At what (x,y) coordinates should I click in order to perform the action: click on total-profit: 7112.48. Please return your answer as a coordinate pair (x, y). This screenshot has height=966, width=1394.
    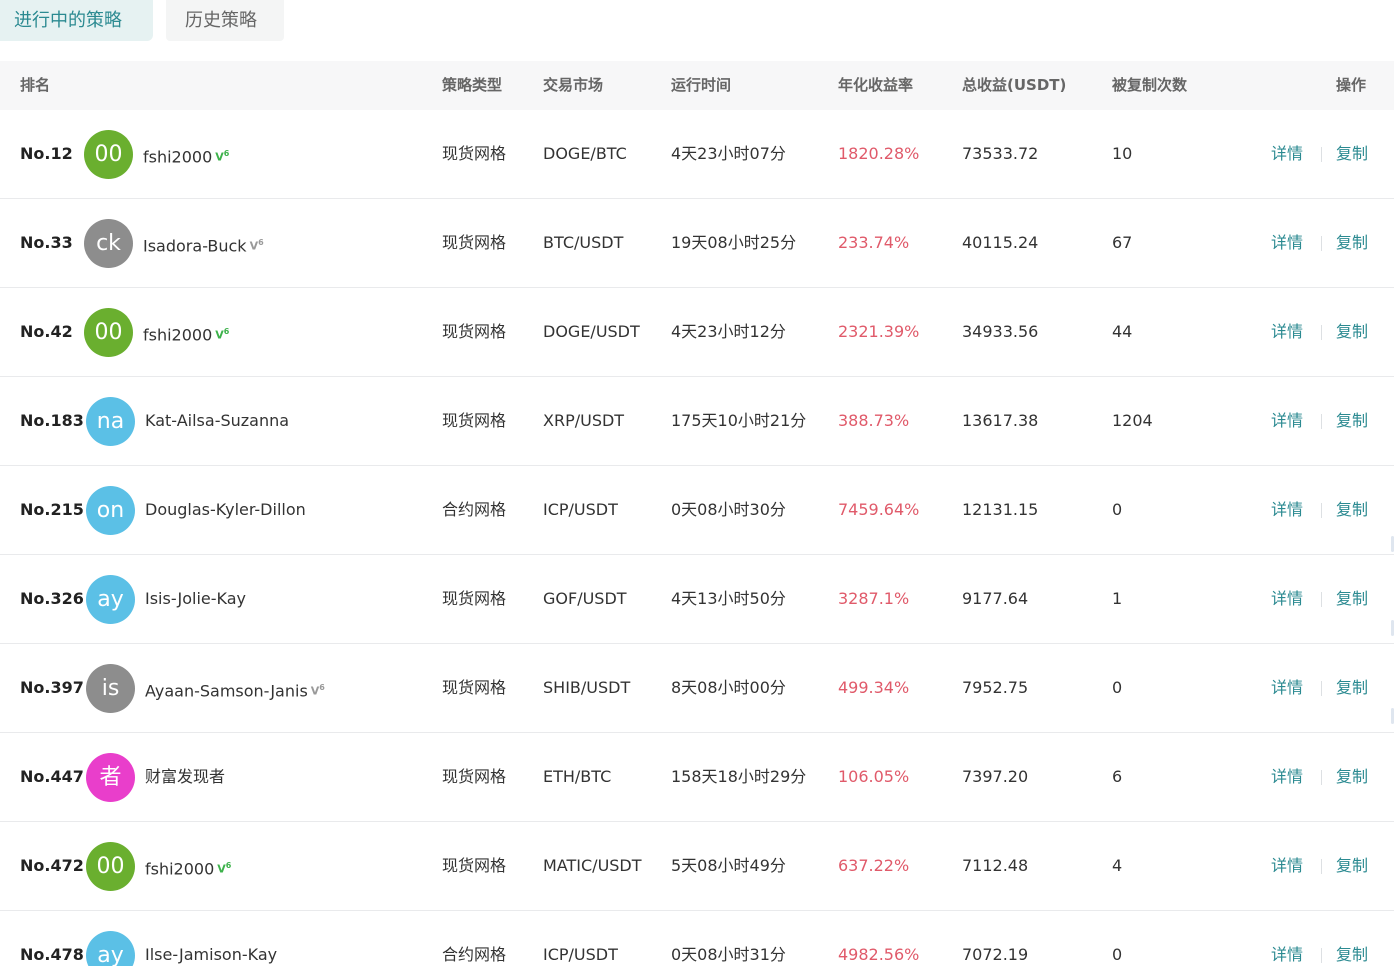
    Looking at the image, I should click on (995, 865).